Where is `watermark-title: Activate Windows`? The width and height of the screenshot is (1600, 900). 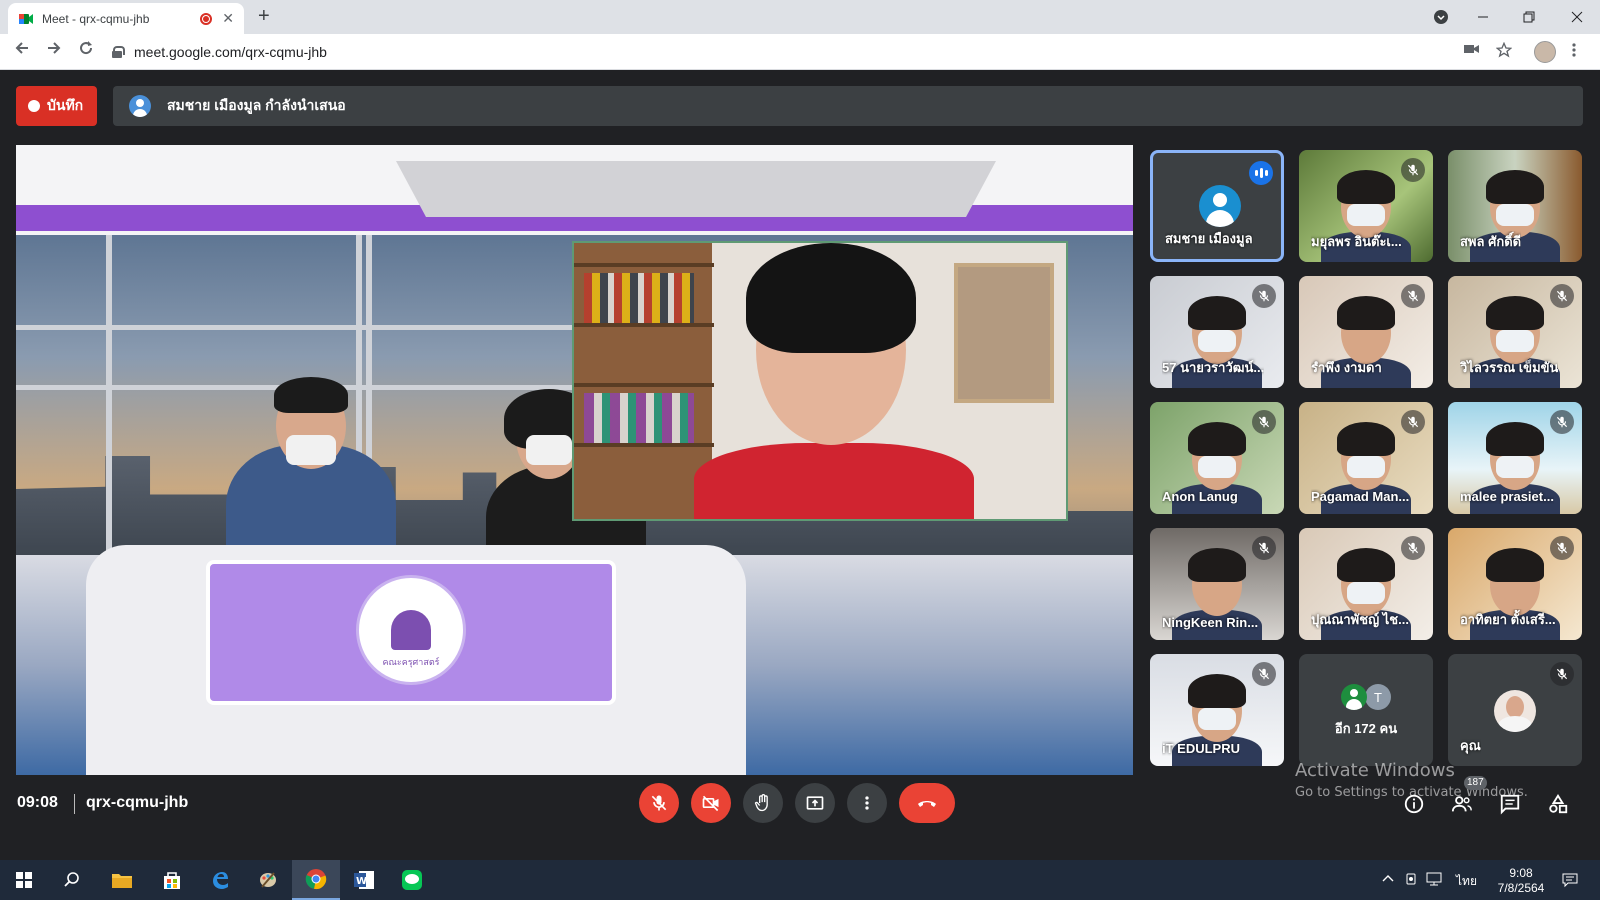
watermark-title: Activate Windows is located at coordinates (1375, 770).